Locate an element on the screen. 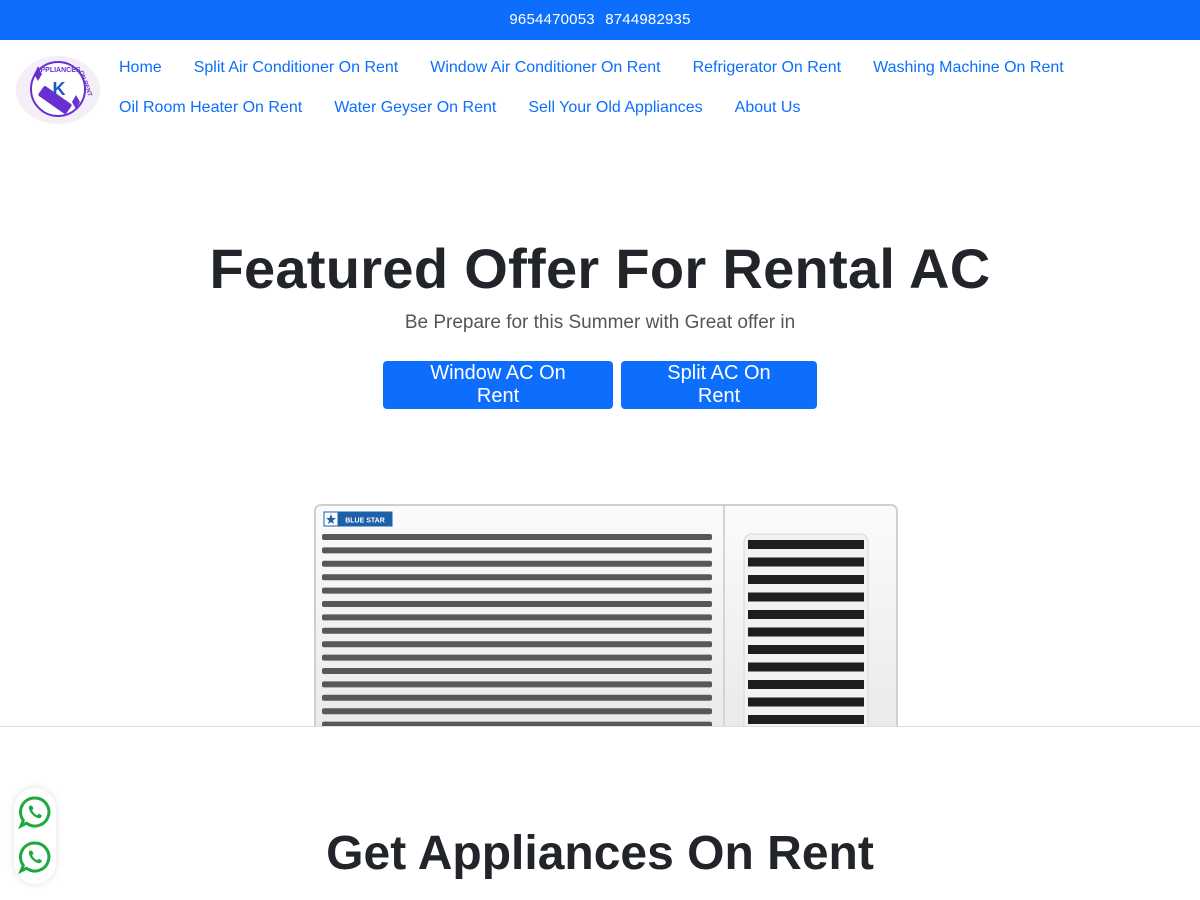 The height and width of the screenshot is (900, 1200). svg-text: APPLIANCES is located at coordinates (57, 70).